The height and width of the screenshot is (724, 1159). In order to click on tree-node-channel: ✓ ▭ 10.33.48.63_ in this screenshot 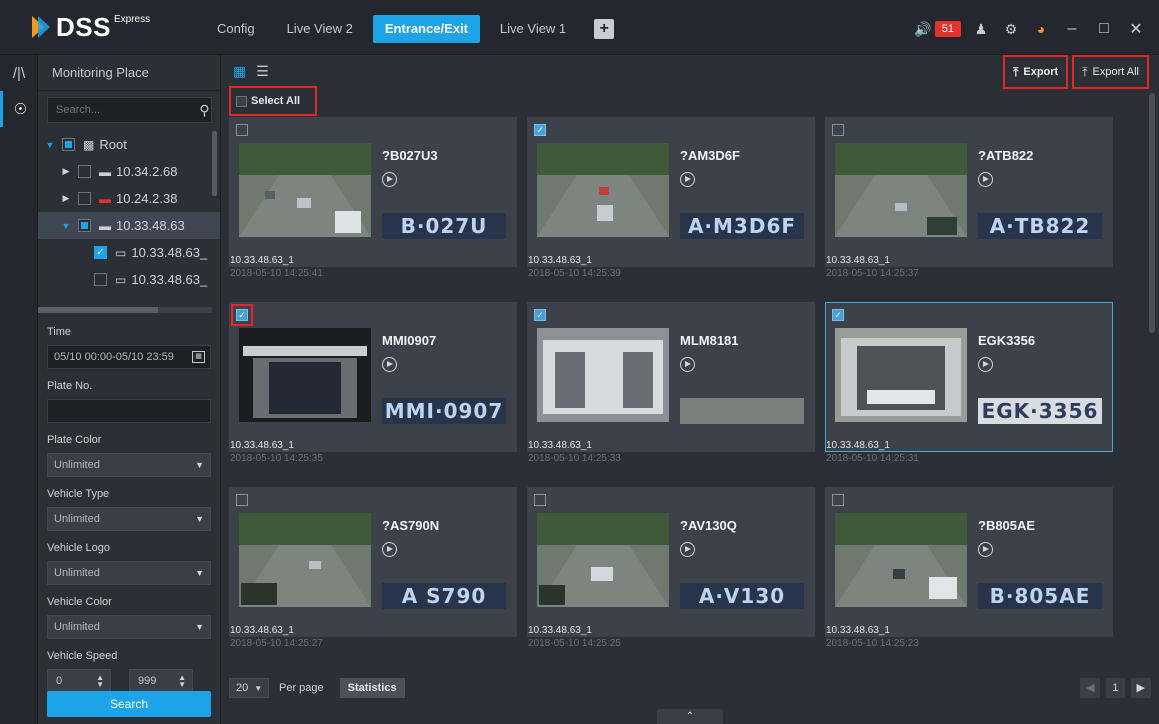, I will do `click(129, 252)`.